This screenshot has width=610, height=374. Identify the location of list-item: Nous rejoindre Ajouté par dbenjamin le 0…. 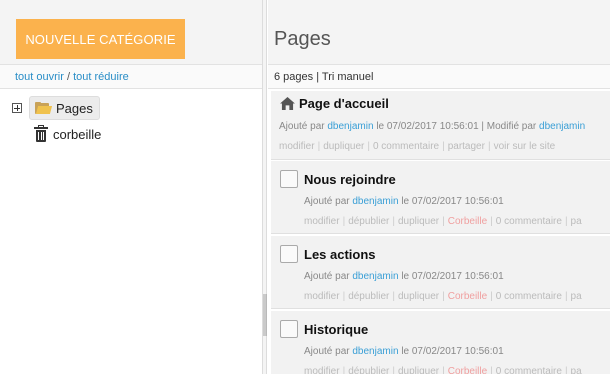
(440, 197).